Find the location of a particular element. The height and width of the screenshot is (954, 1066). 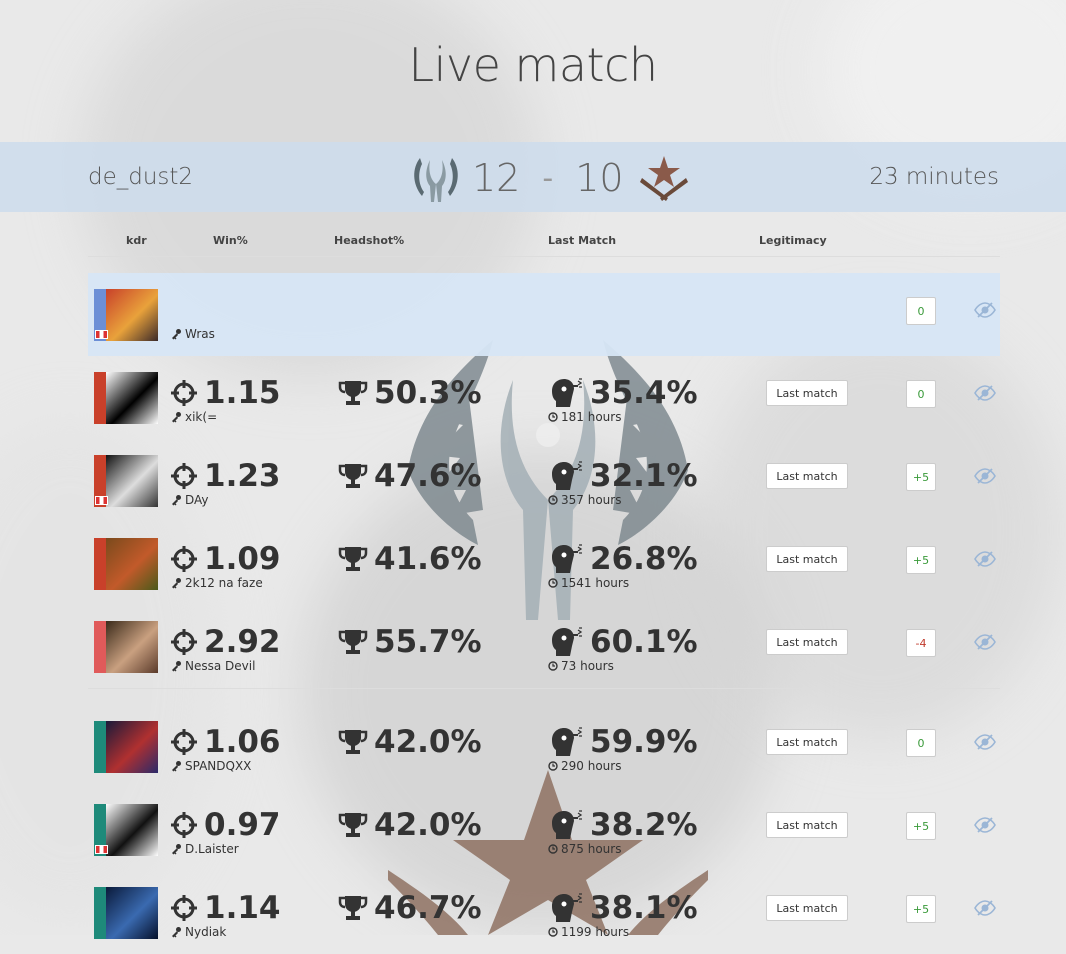

country-flag-icon is located at coordinates (101, 500).